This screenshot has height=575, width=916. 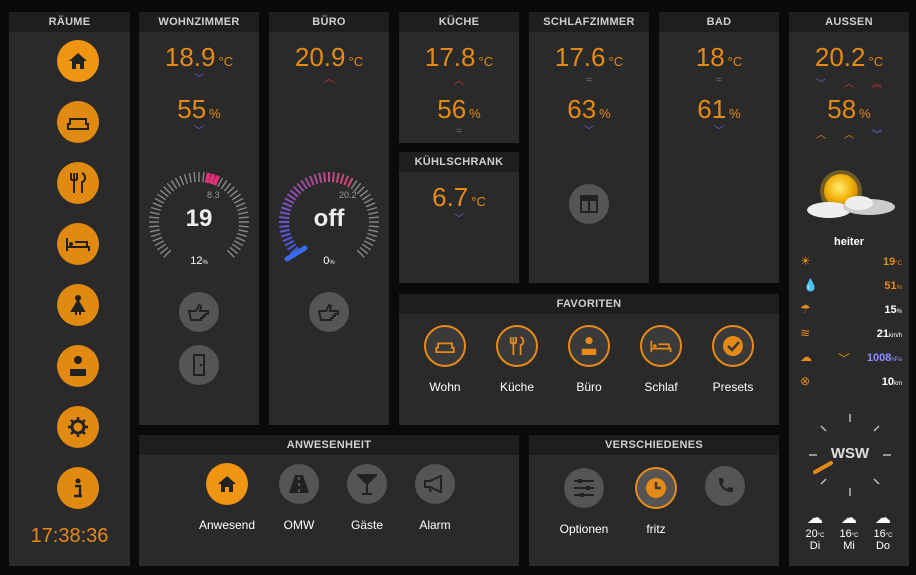 What do you see at coordinates (589, 147) in the screenshot?
I see `panel-schlafzimmer: SCHLAFZIMMER 17.6 °C = 63% ﹀` at bounding box center [589, 147].